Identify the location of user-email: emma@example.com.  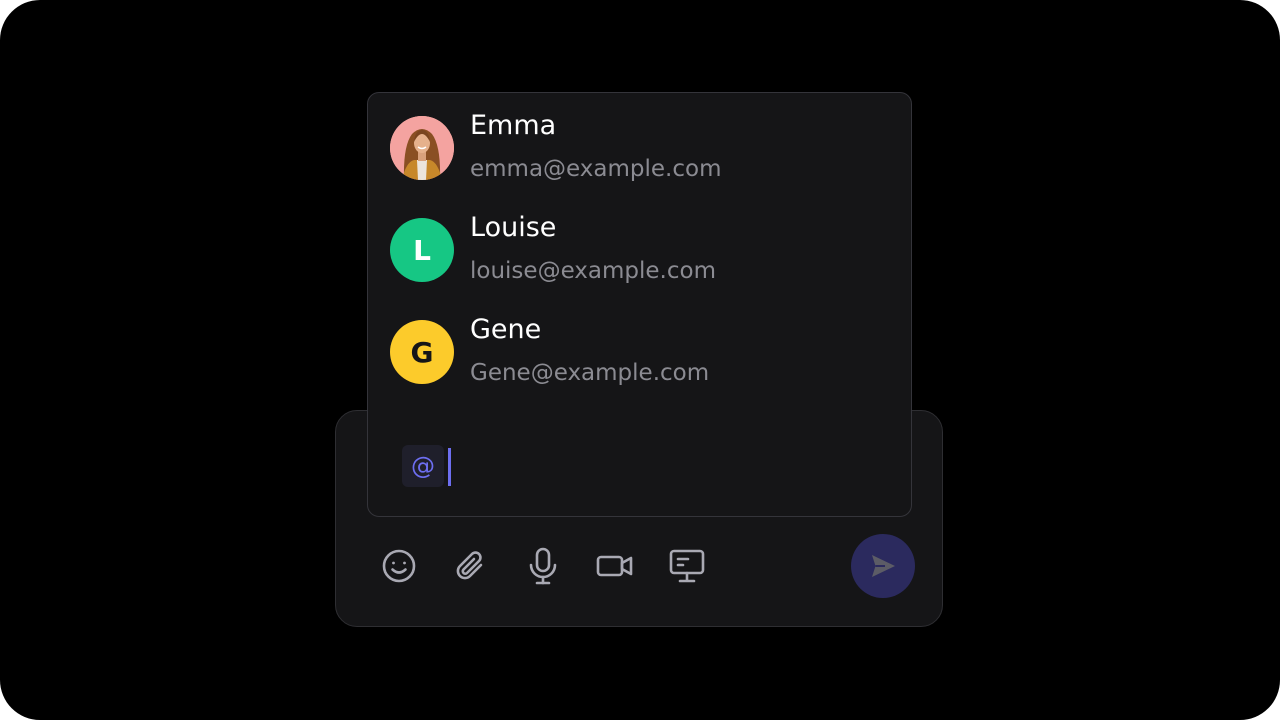
(596, 169).